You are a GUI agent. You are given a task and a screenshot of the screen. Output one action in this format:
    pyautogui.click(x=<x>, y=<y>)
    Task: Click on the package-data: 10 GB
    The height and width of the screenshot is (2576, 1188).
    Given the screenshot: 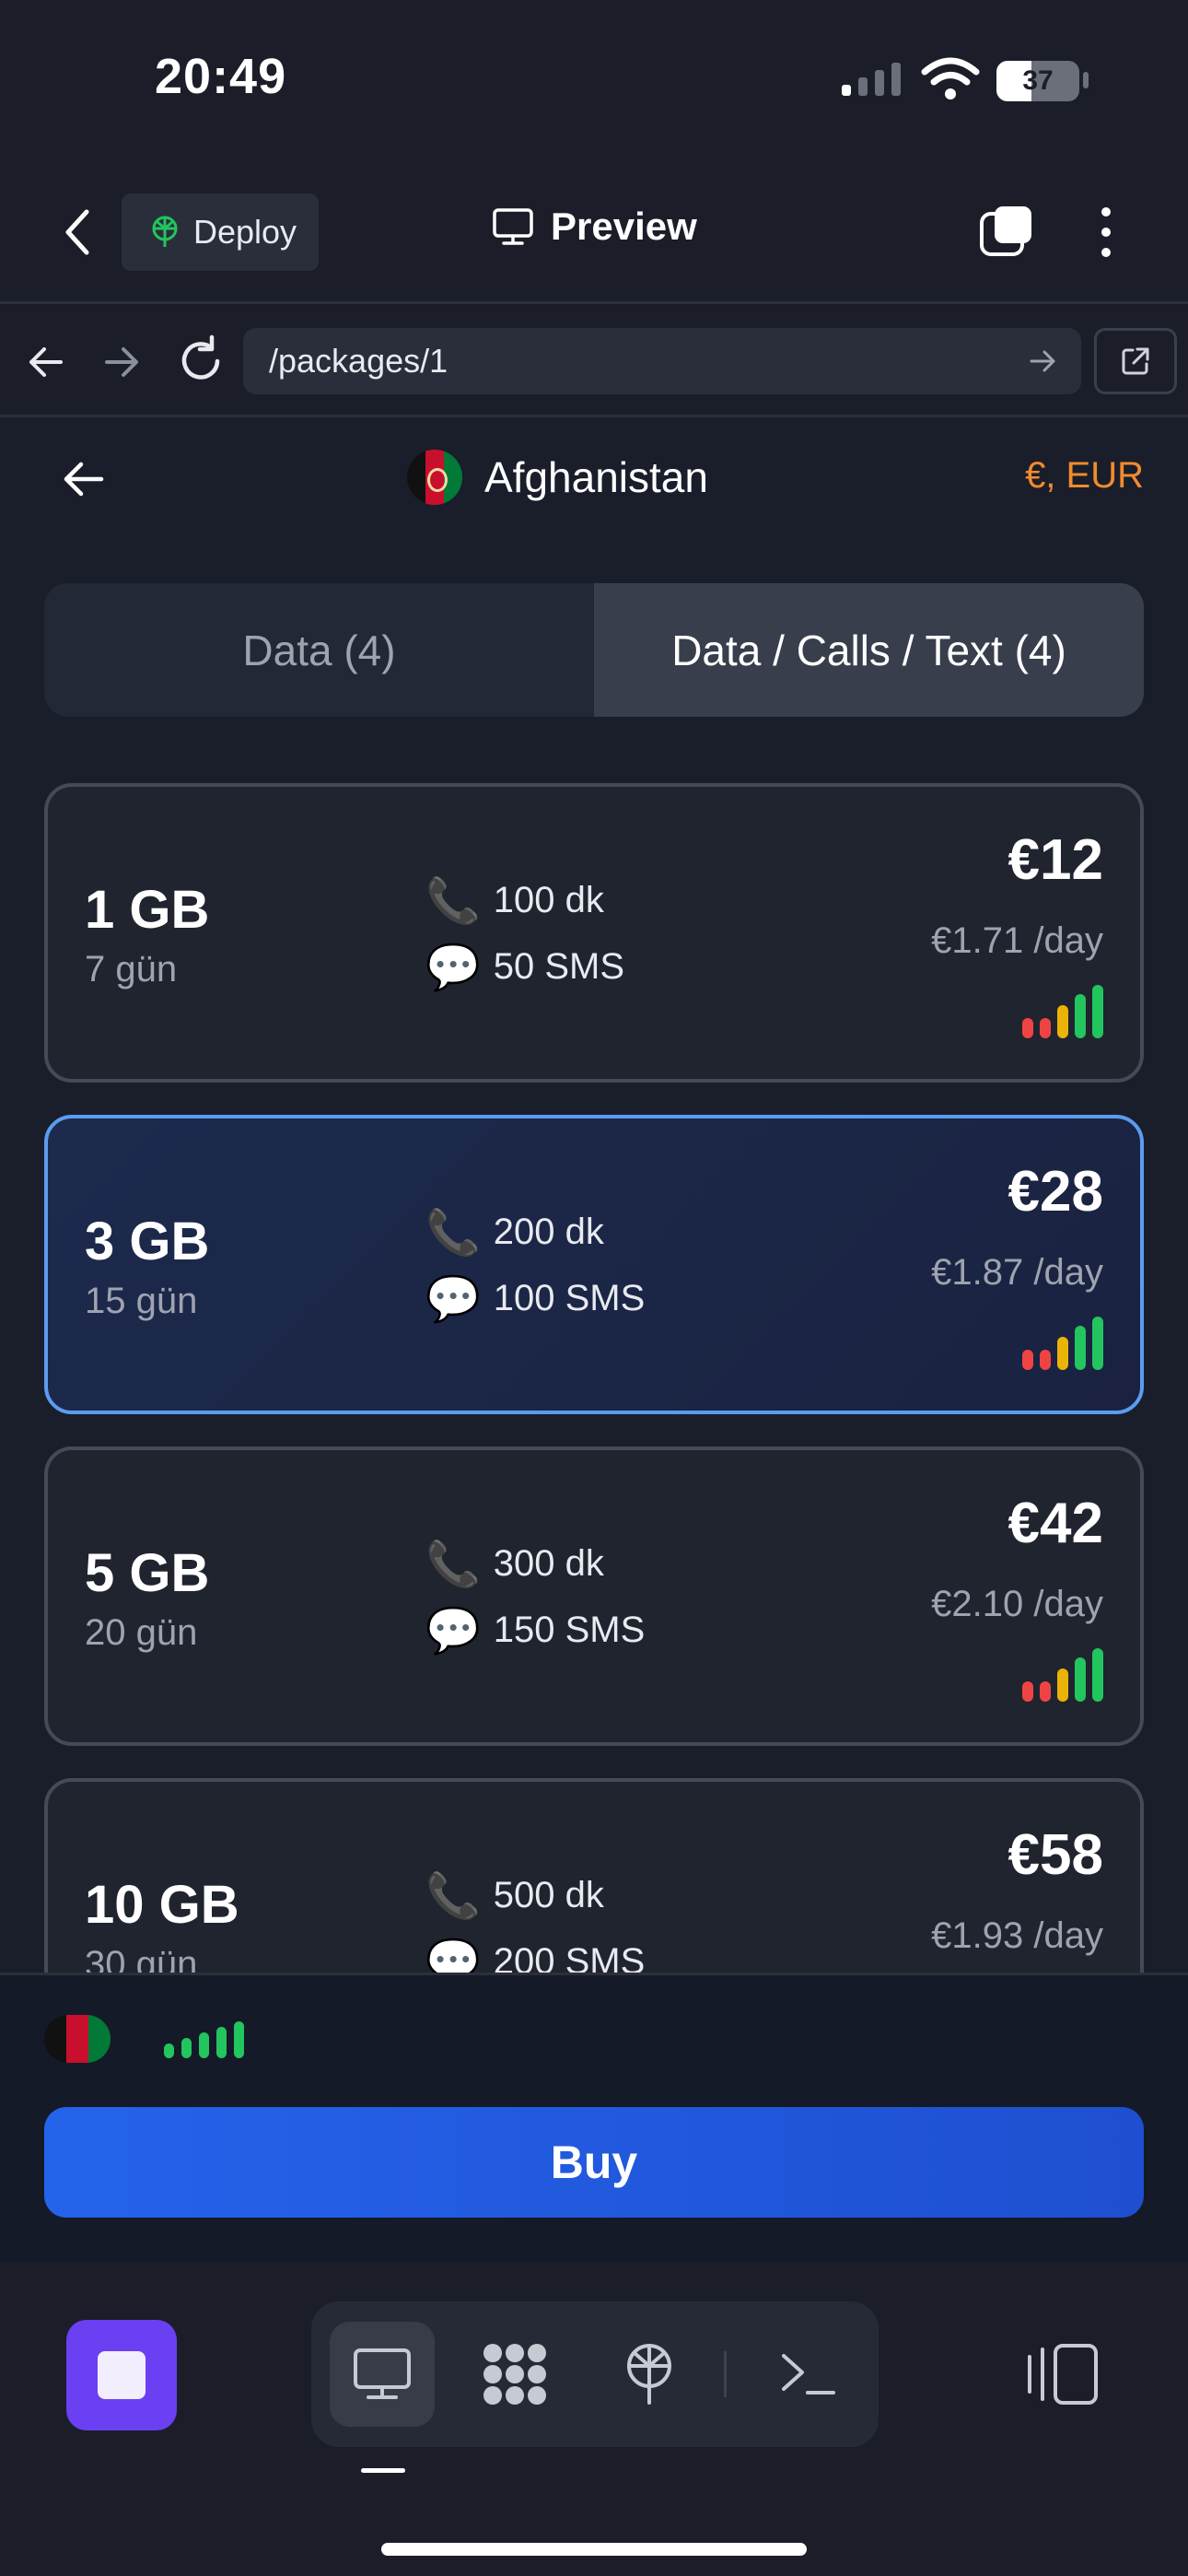 What is the action you would take?
    pyautogui.click(x=162, y=1905)
    